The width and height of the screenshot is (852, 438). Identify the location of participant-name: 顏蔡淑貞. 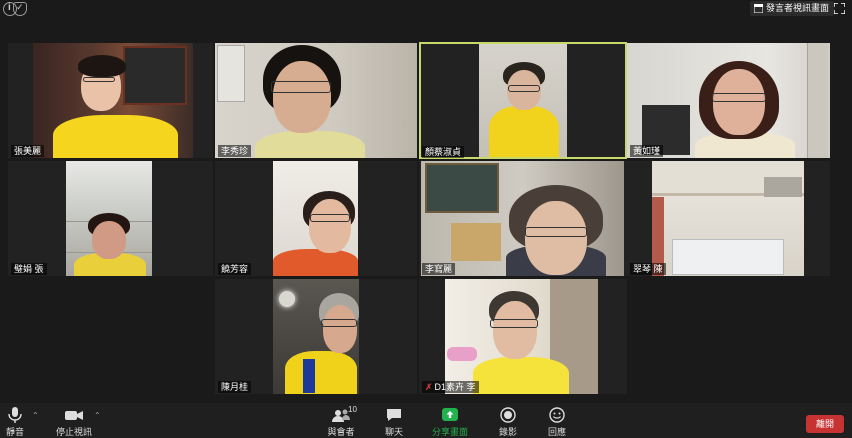
(443, 152).